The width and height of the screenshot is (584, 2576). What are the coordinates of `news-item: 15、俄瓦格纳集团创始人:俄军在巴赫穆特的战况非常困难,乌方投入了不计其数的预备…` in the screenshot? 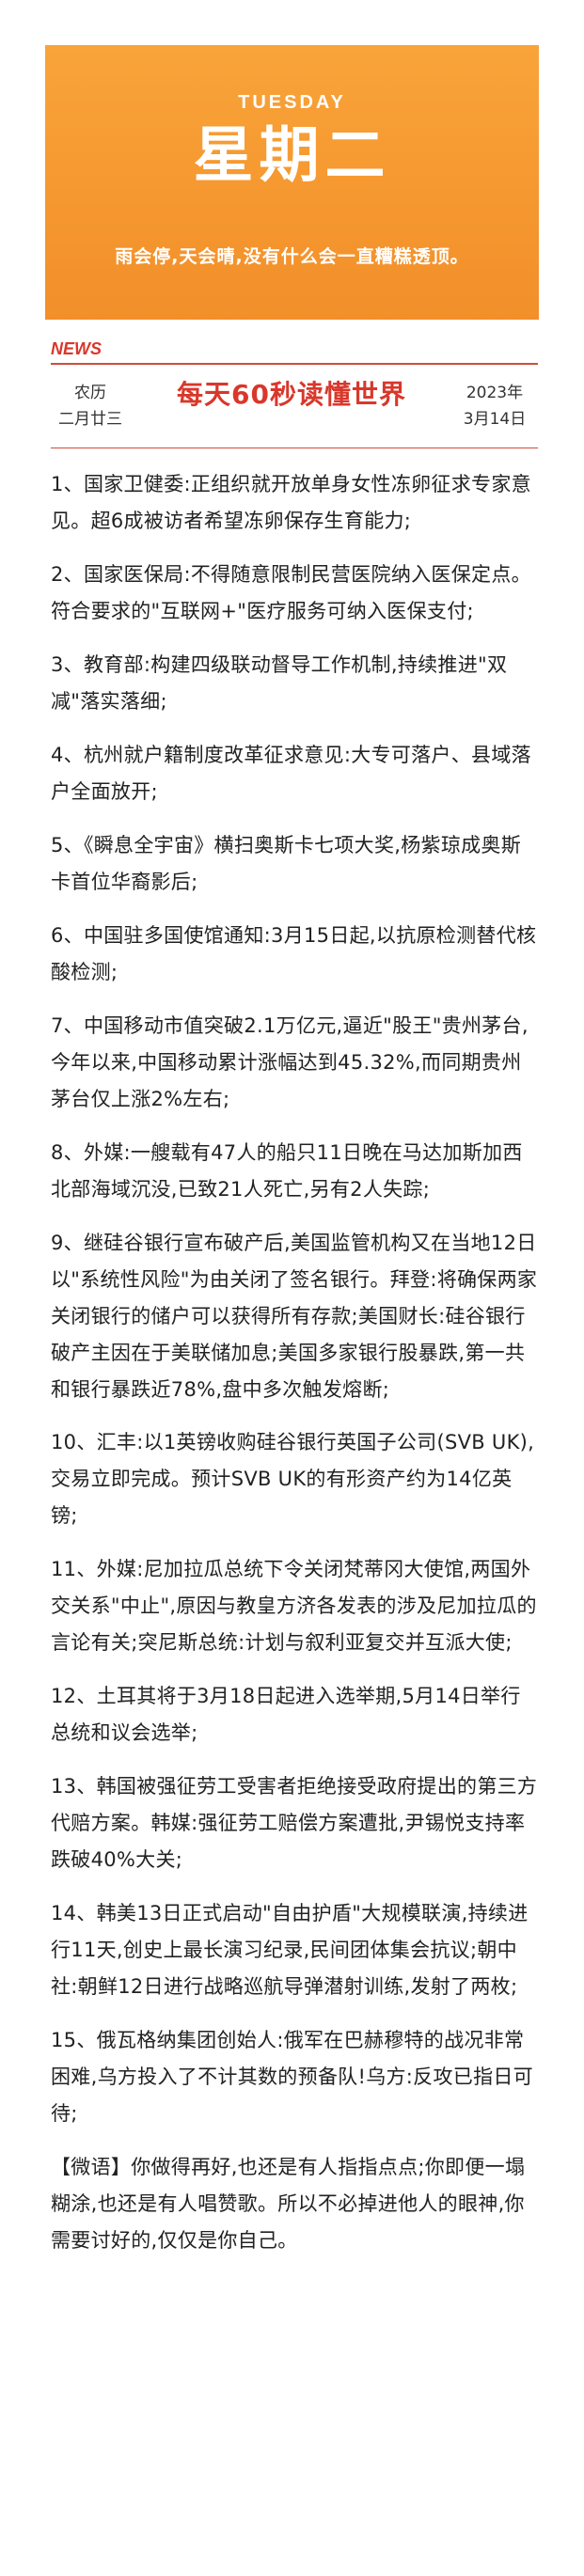 It's located at (292, 2077).